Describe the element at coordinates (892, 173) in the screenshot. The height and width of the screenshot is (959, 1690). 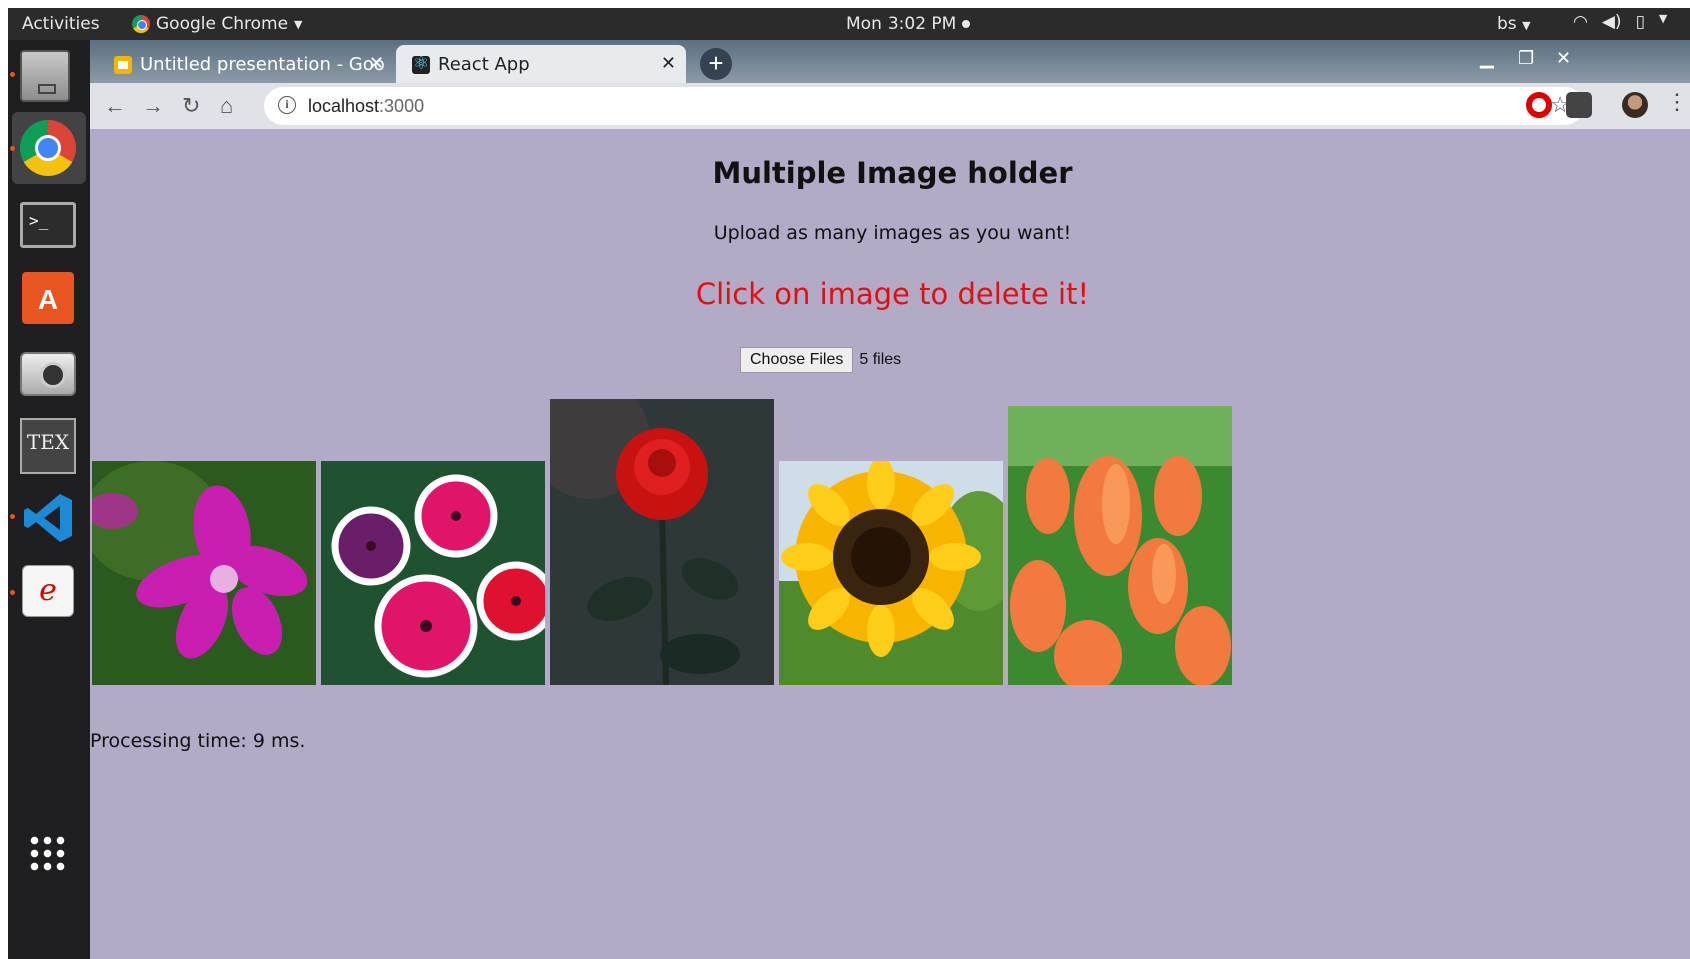
I see `page-title: Multiple Image holder` at that location.